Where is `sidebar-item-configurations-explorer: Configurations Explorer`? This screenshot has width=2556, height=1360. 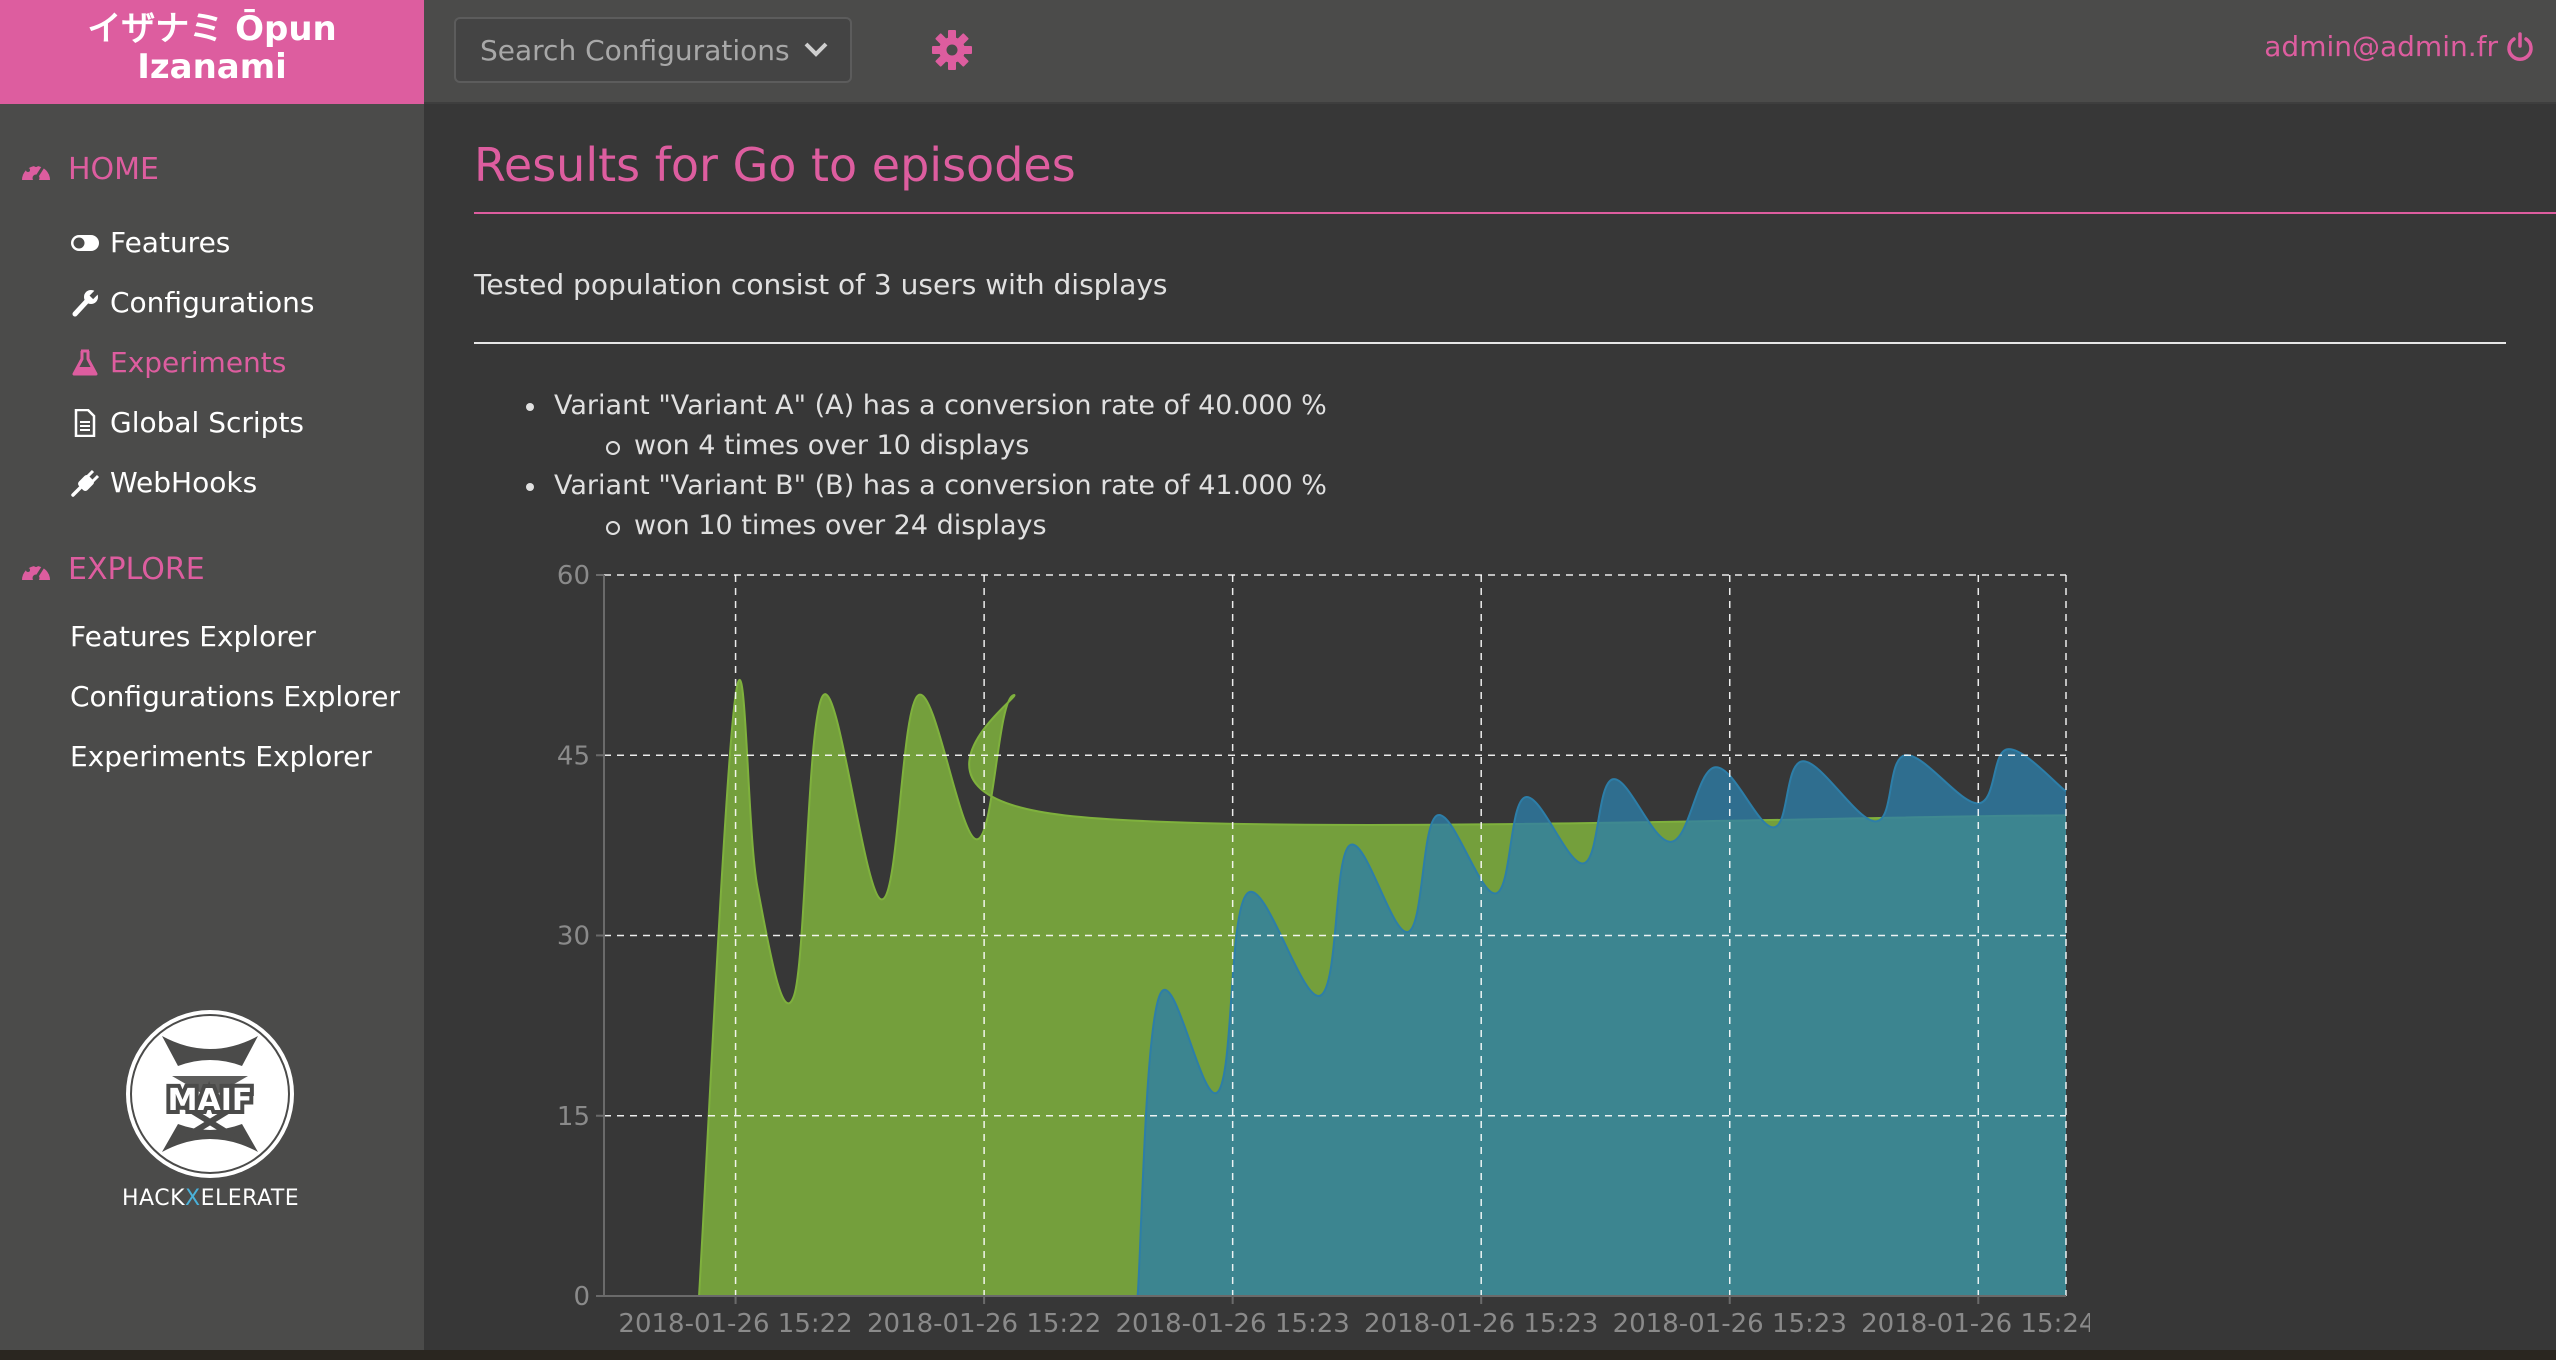
sidebar-item-configurations-explorer: Configurations Explorer is located at coordinates (235, 696).